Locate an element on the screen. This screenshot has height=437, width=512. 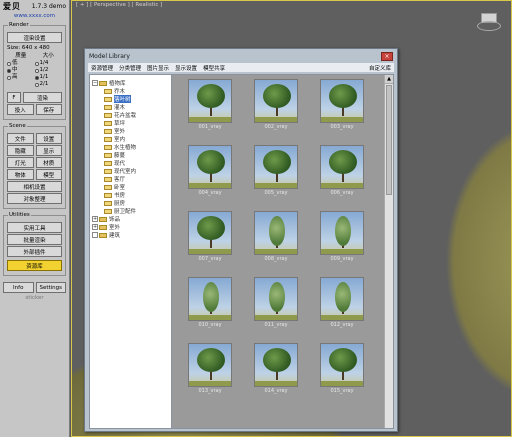
save-button: 保存 is located at coordinates (48, 109).